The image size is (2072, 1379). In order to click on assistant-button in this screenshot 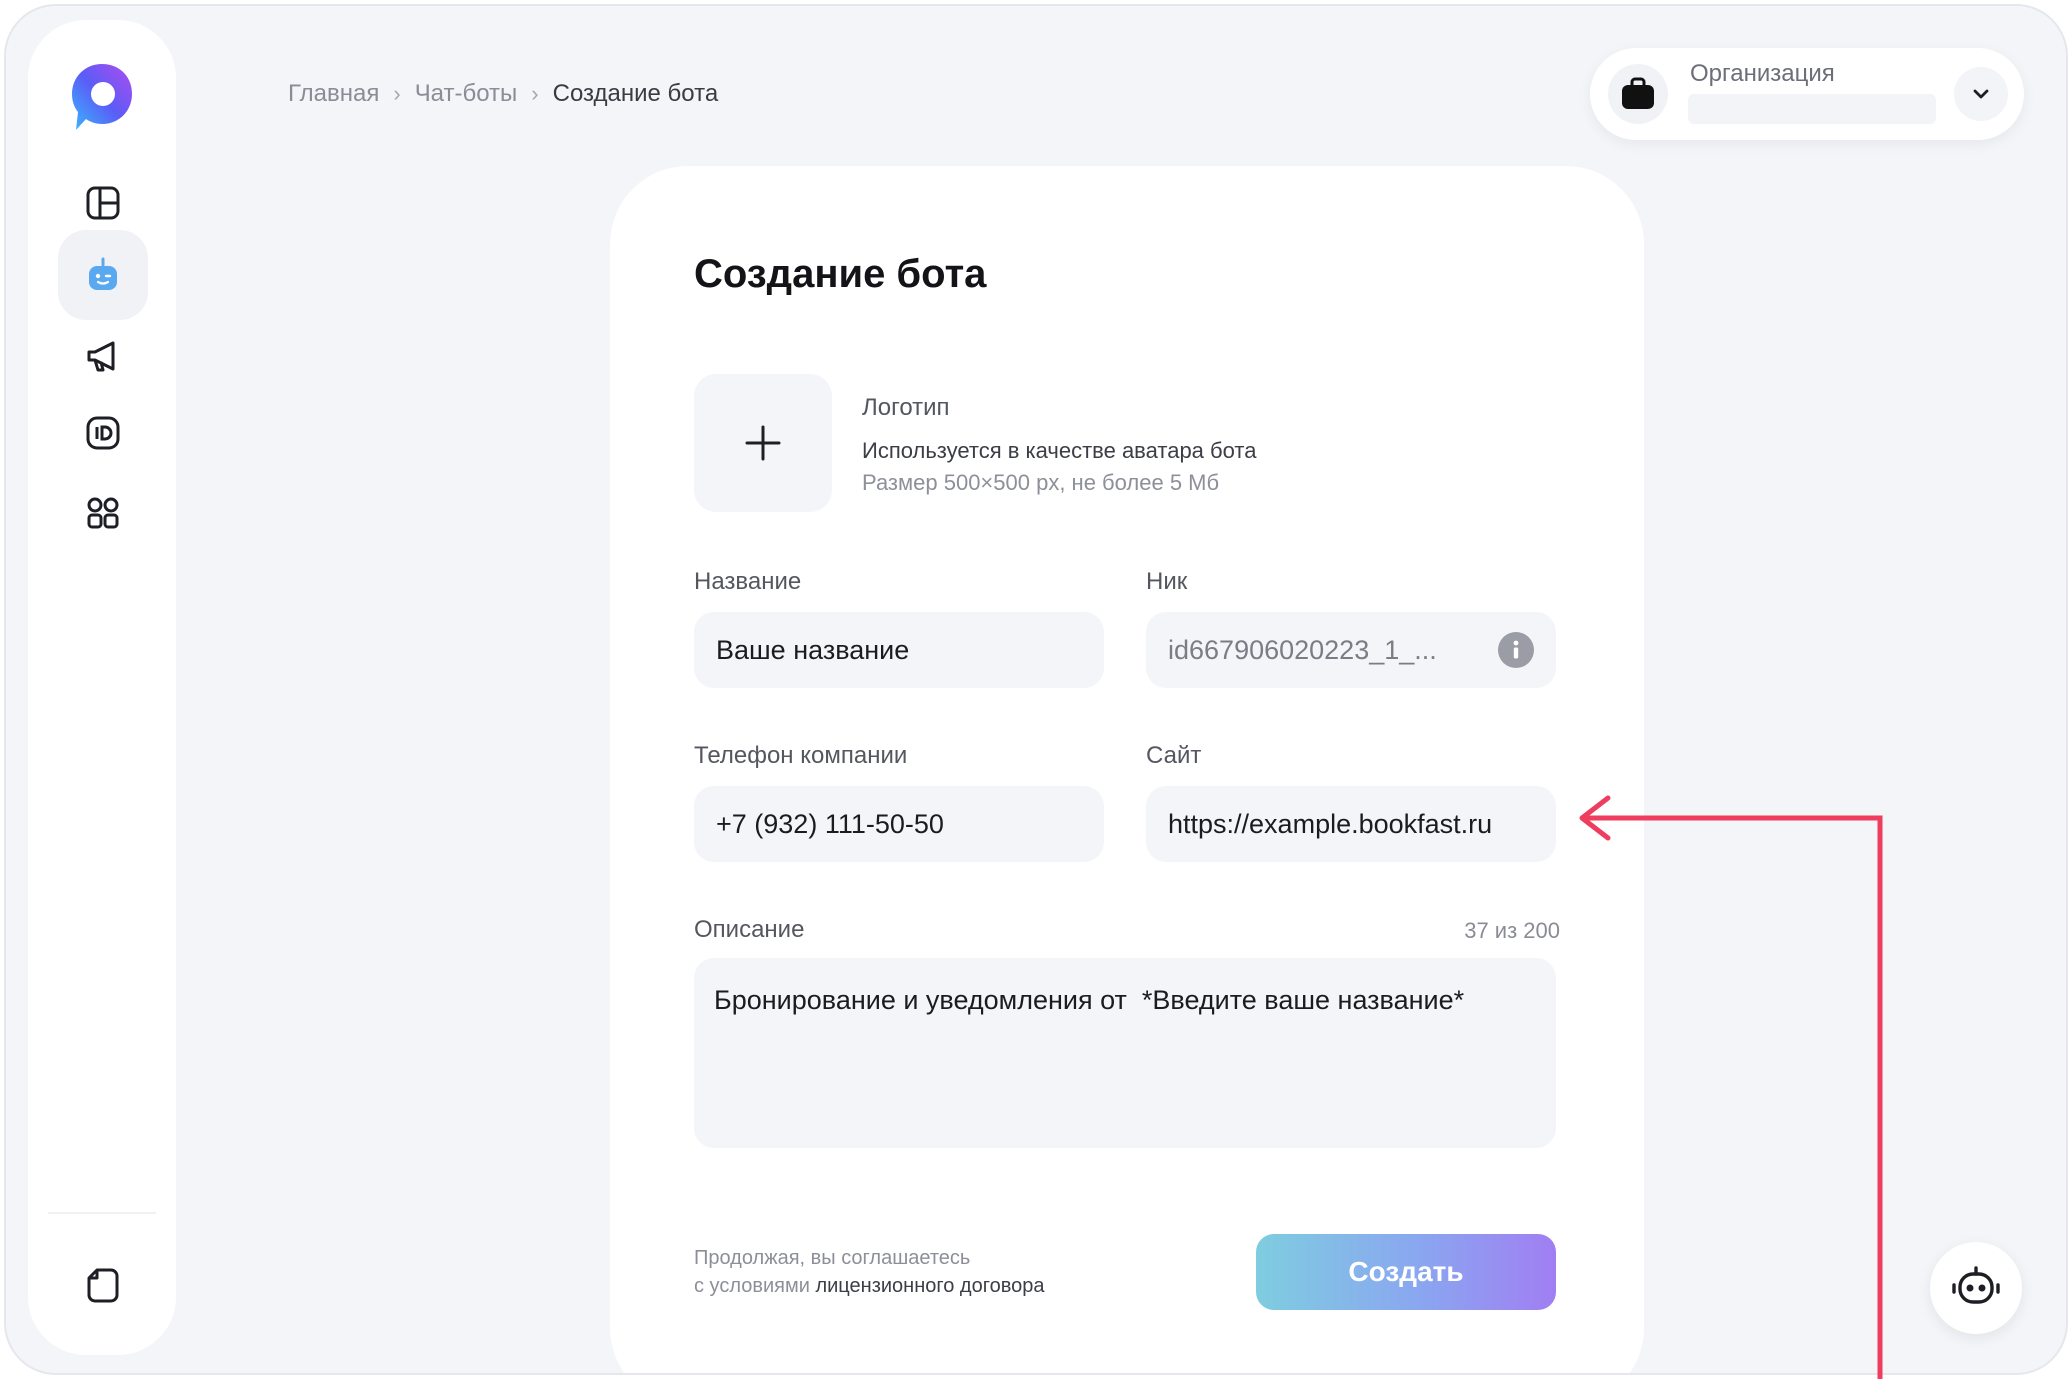, I will do `click(1976, 1288)`.